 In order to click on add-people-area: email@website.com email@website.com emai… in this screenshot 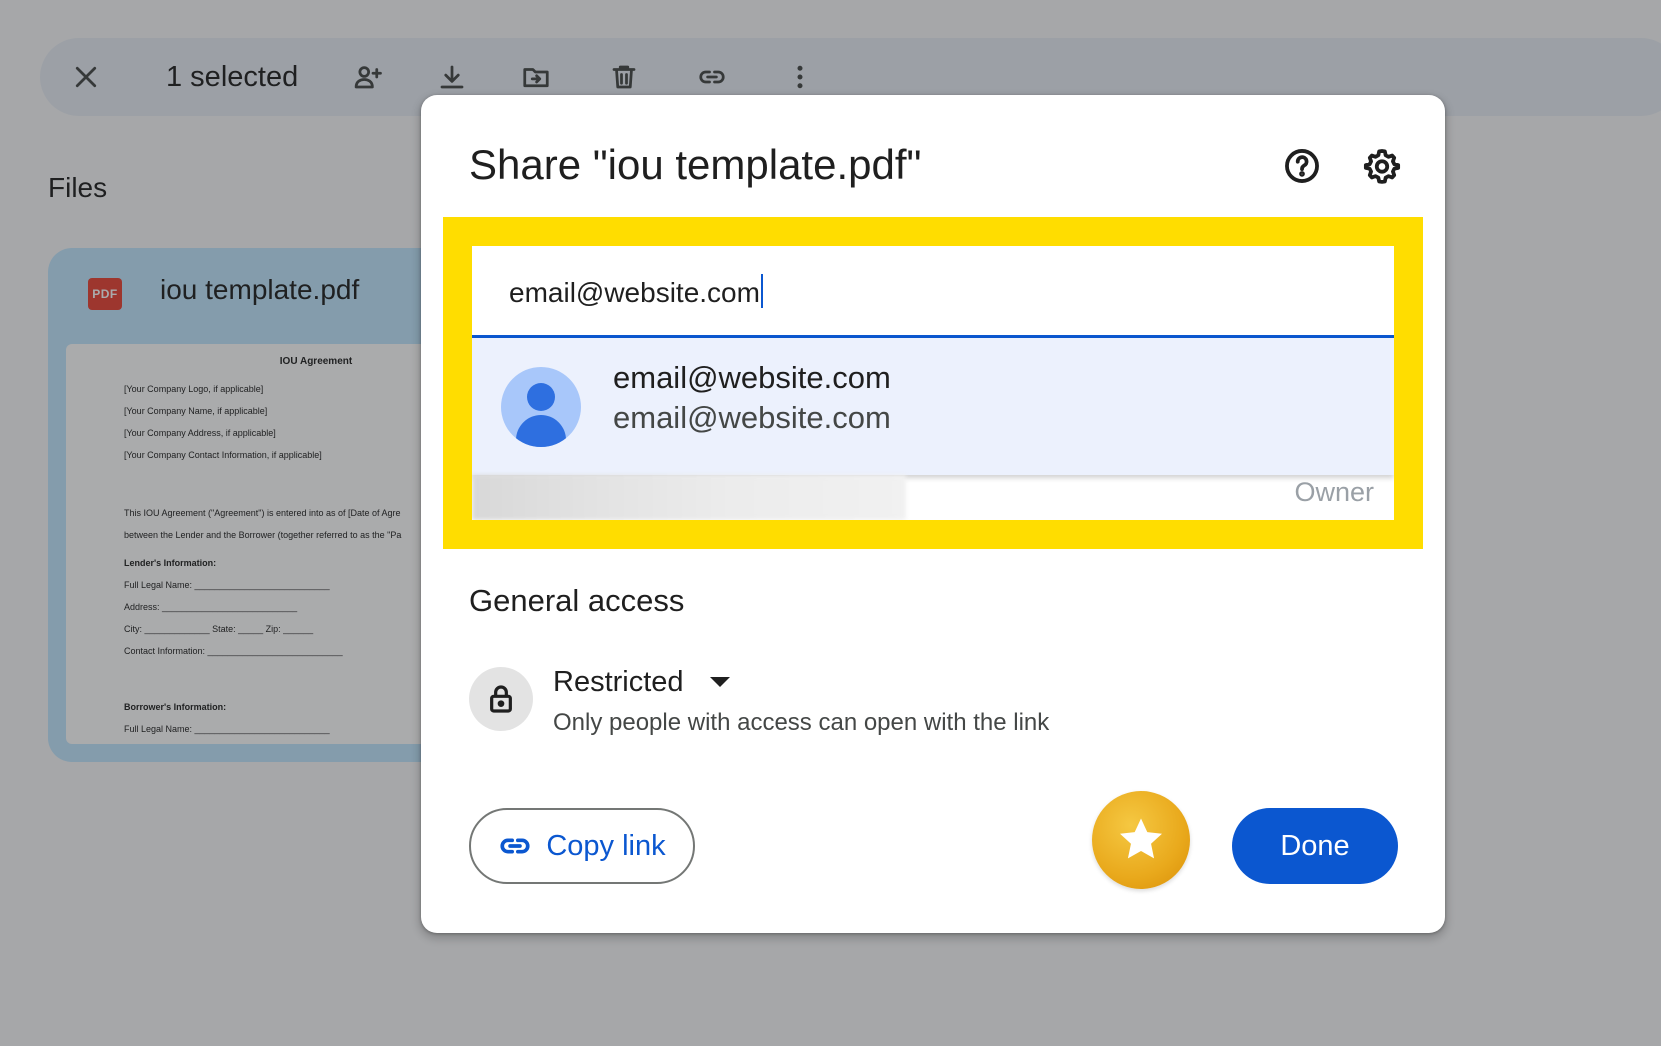, I will do `click(933, 383)`.